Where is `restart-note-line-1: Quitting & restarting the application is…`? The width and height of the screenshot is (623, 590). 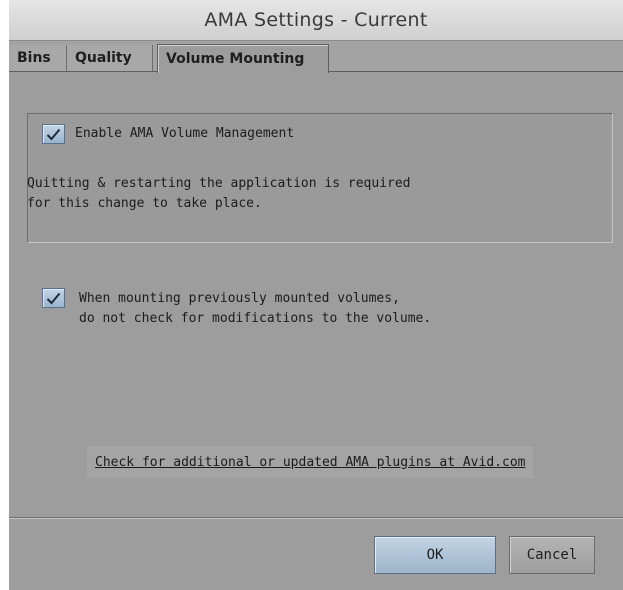 restart-note-line-1: Quitting & restarting the application is… is located at coordinates (219, 183).